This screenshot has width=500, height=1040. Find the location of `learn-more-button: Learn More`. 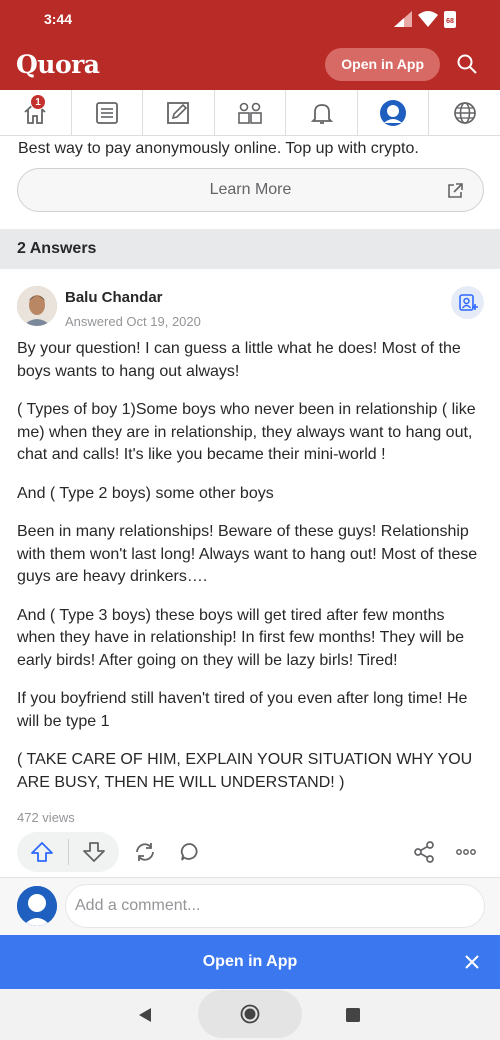

learn-more-button: Learn More is located at coordinates (250, 190).